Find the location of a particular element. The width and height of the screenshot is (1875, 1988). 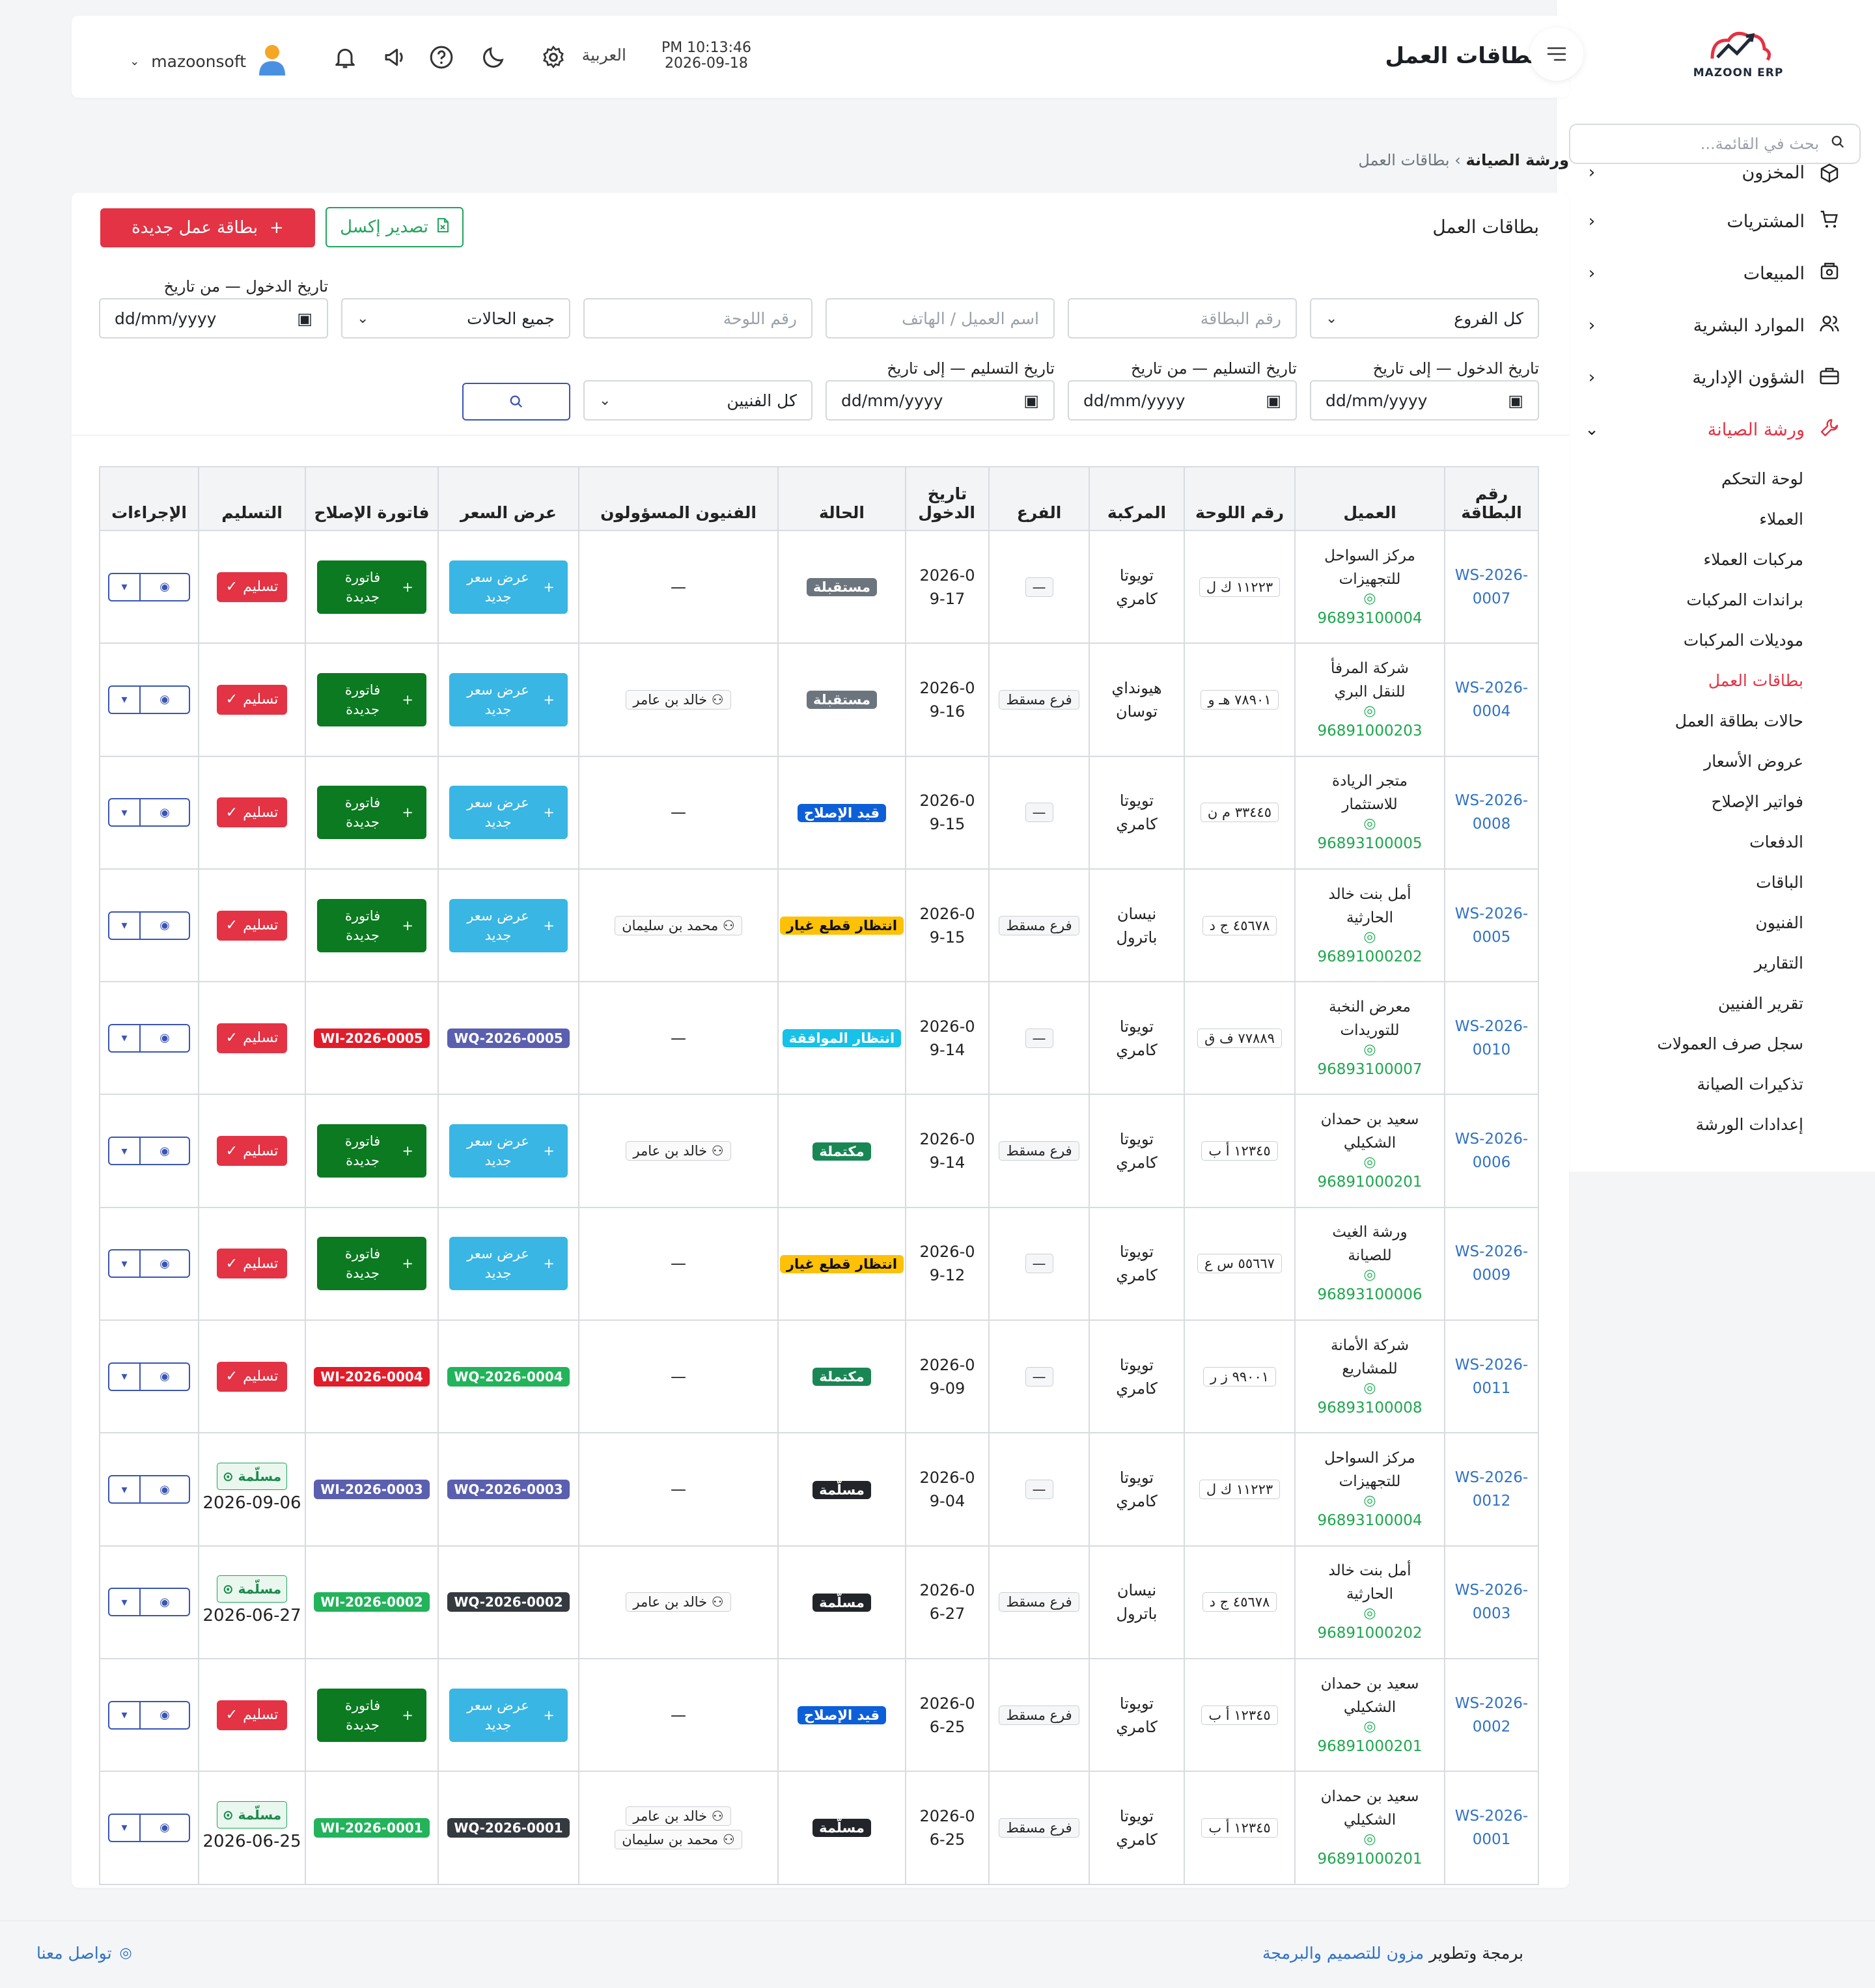

sidebar-subitem-7: عروض الأسعار is located at coordinates (1715, 761).